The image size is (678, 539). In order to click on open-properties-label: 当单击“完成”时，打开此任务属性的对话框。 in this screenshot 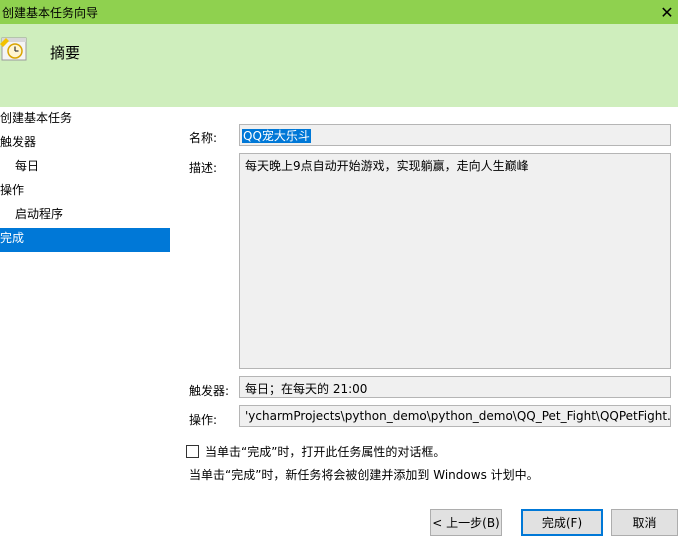, I will do `click(325, 451)`.